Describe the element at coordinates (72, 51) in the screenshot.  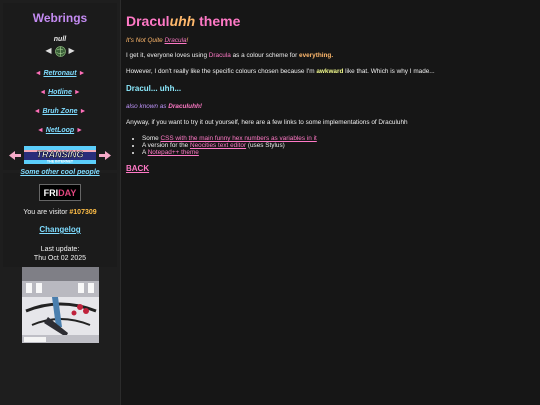
I see `triangle-right-icon: ▶` at that location.